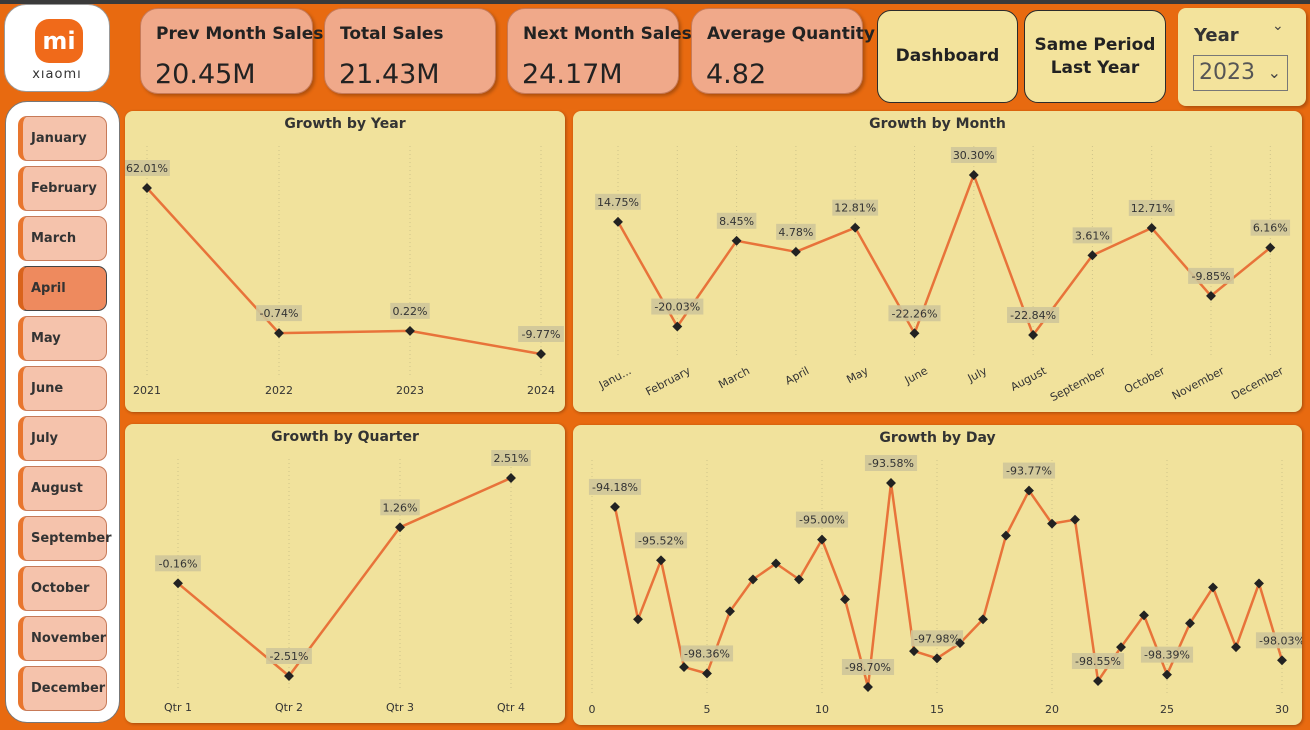 This screenshot has height=730, width=1310. What do you see at coordinates (795, 232) in the screenshot?
I see `data-label: 4.78%` at bounding box center [795, 232].